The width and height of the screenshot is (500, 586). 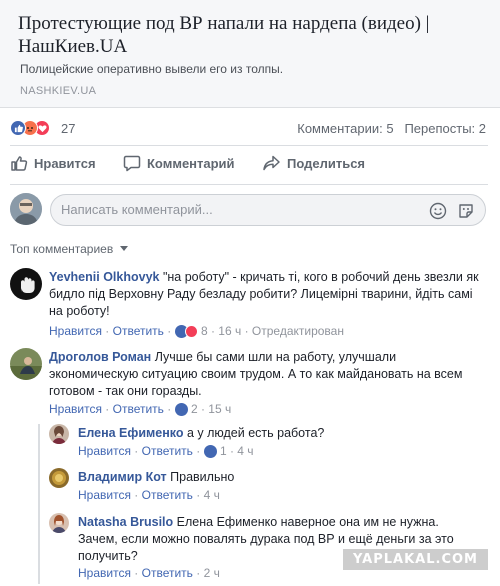 What do you see at coordinates (19, 163) in the screenshot?
I see `thumbs-up-icon` at bounding box center [19, 163].